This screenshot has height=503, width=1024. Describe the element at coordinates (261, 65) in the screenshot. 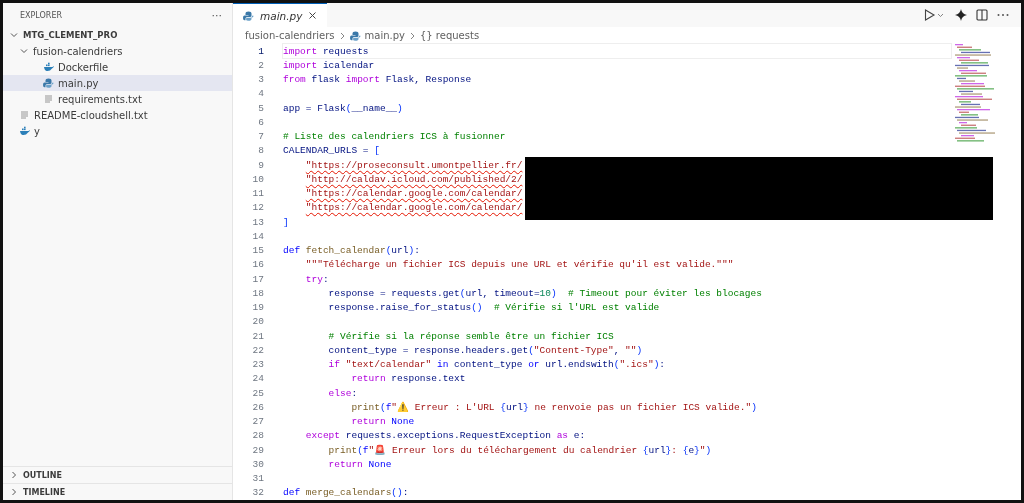

I see `line-number: 2` at that location.